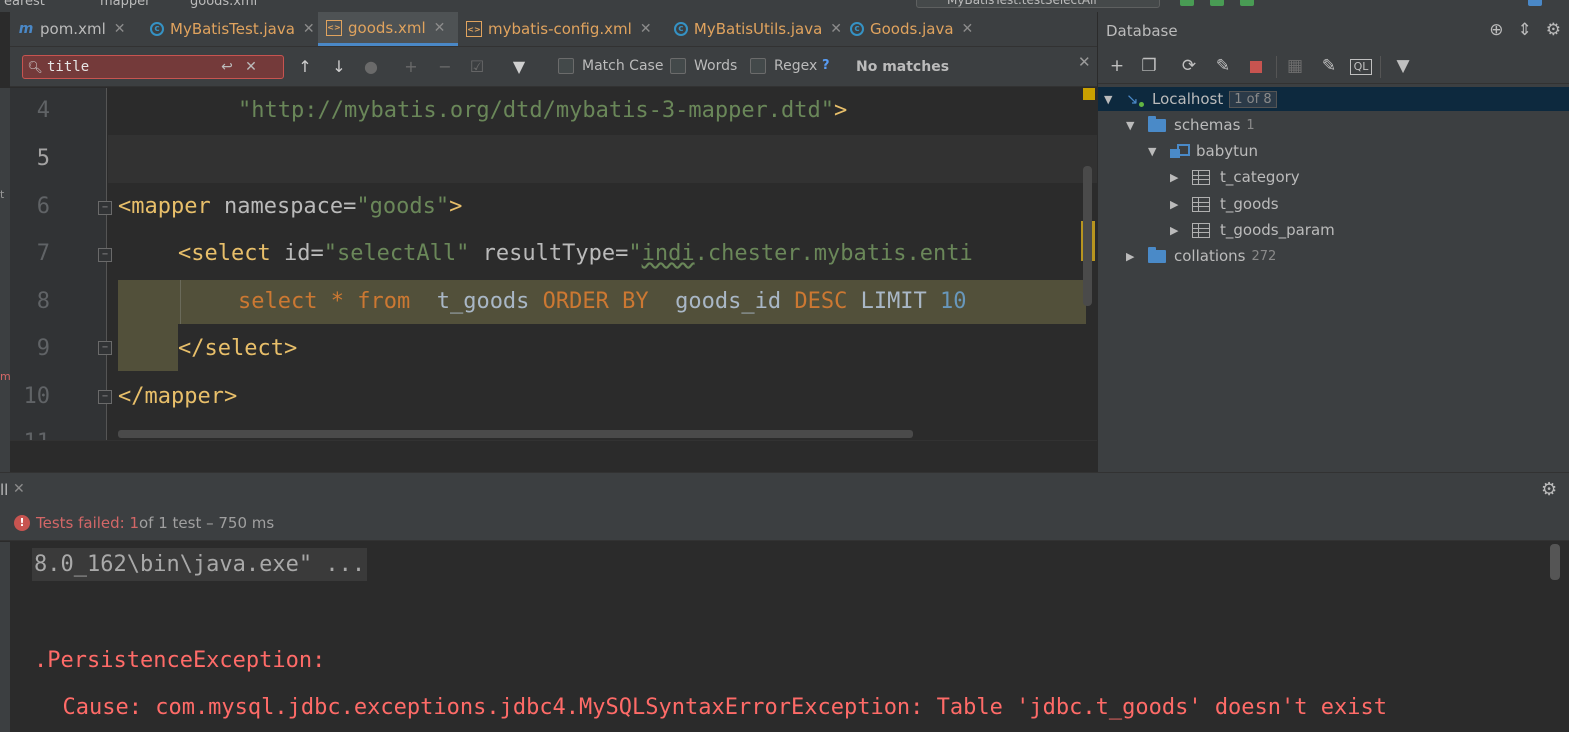  I want to click on match-case-checkbox: Match Case, so click(610, 66).